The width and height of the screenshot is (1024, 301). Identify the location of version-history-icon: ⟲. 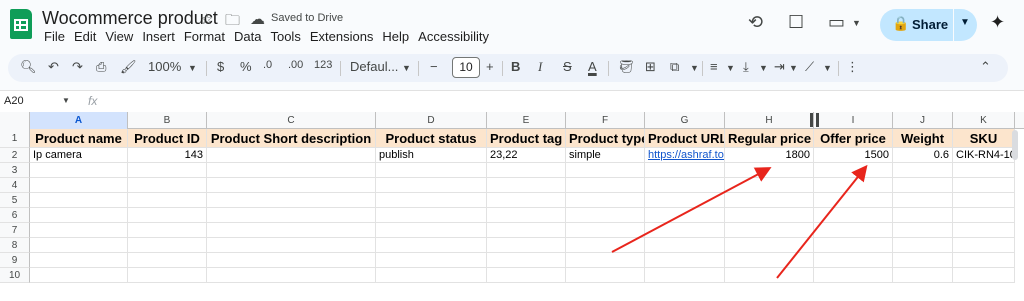
(755, 22).